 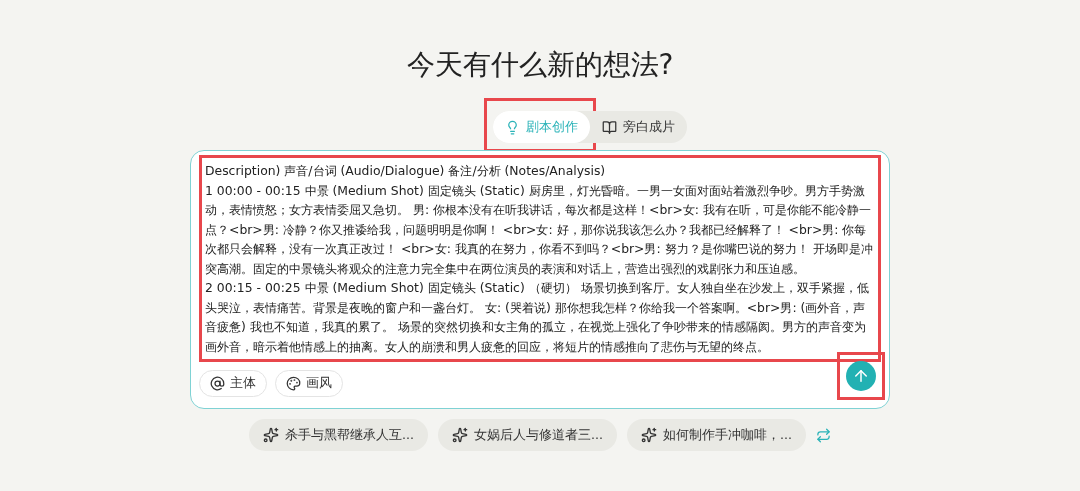 What do you see at coordinates (609, 127) in the screenshot?
I see `book-icon` at bounding box center [609, 127].